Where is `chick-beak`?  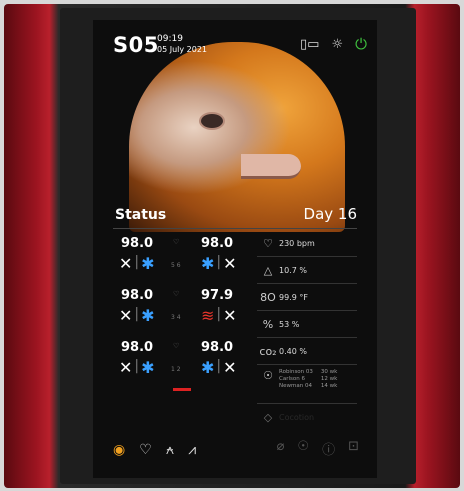 chick-beak is located at coordinates (271, 166).